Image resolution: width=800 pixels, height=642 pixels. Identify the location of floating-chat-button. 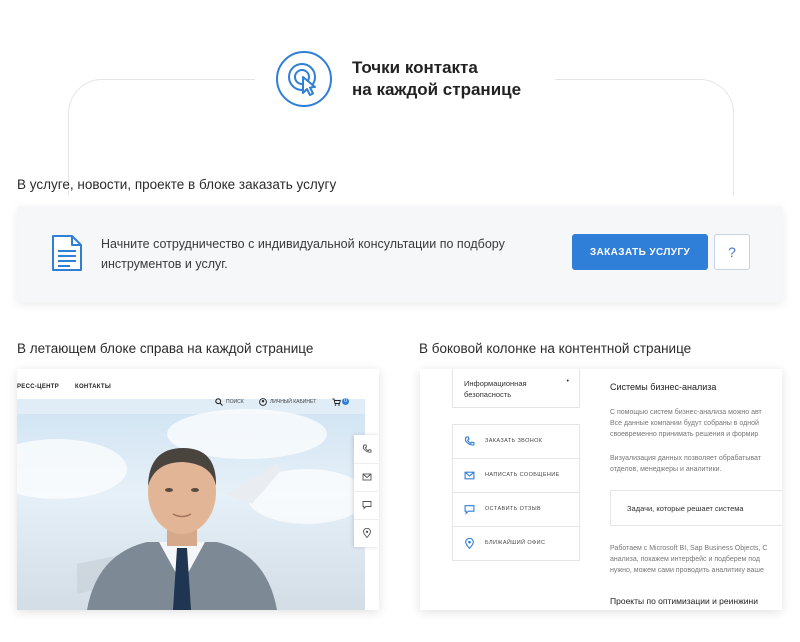
(366, 505).